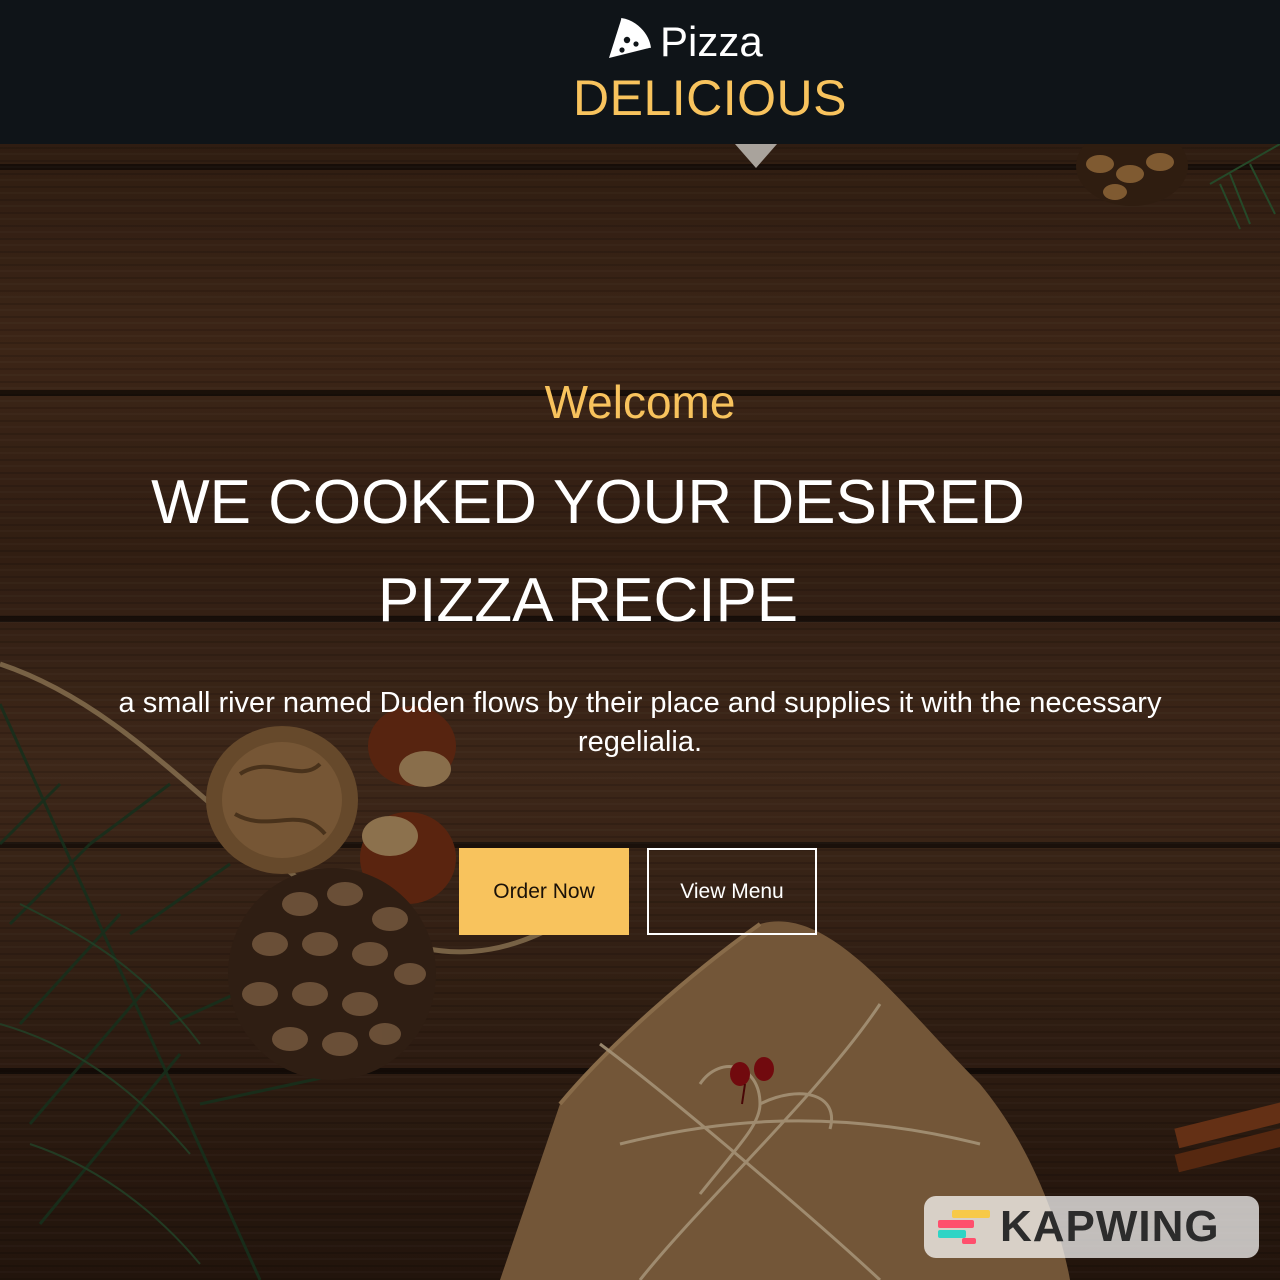 The width and height of the screenshot is (1280, 1280). I want to click on kapwing-watermark: KAPWING, so click(1091, 1227).